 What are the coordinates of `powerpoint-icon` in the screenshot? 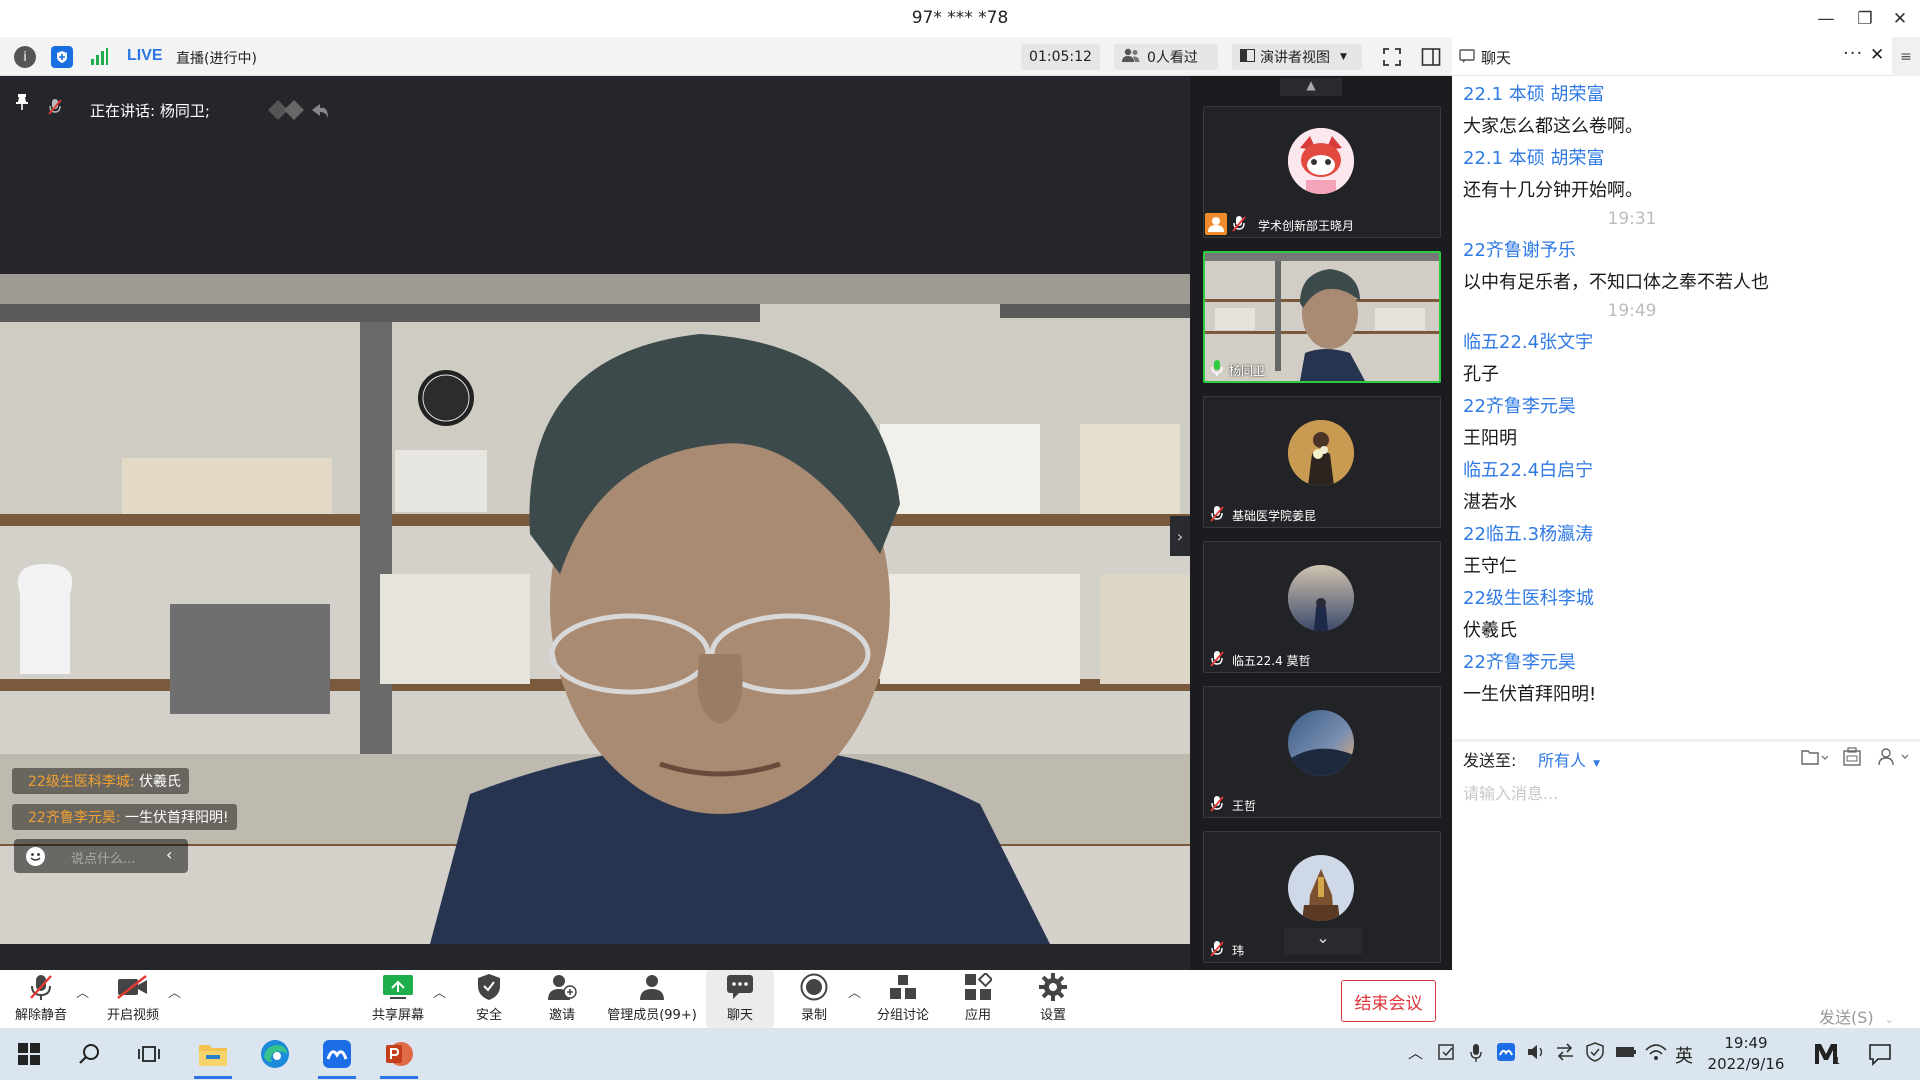 It's located at (399, 1054).